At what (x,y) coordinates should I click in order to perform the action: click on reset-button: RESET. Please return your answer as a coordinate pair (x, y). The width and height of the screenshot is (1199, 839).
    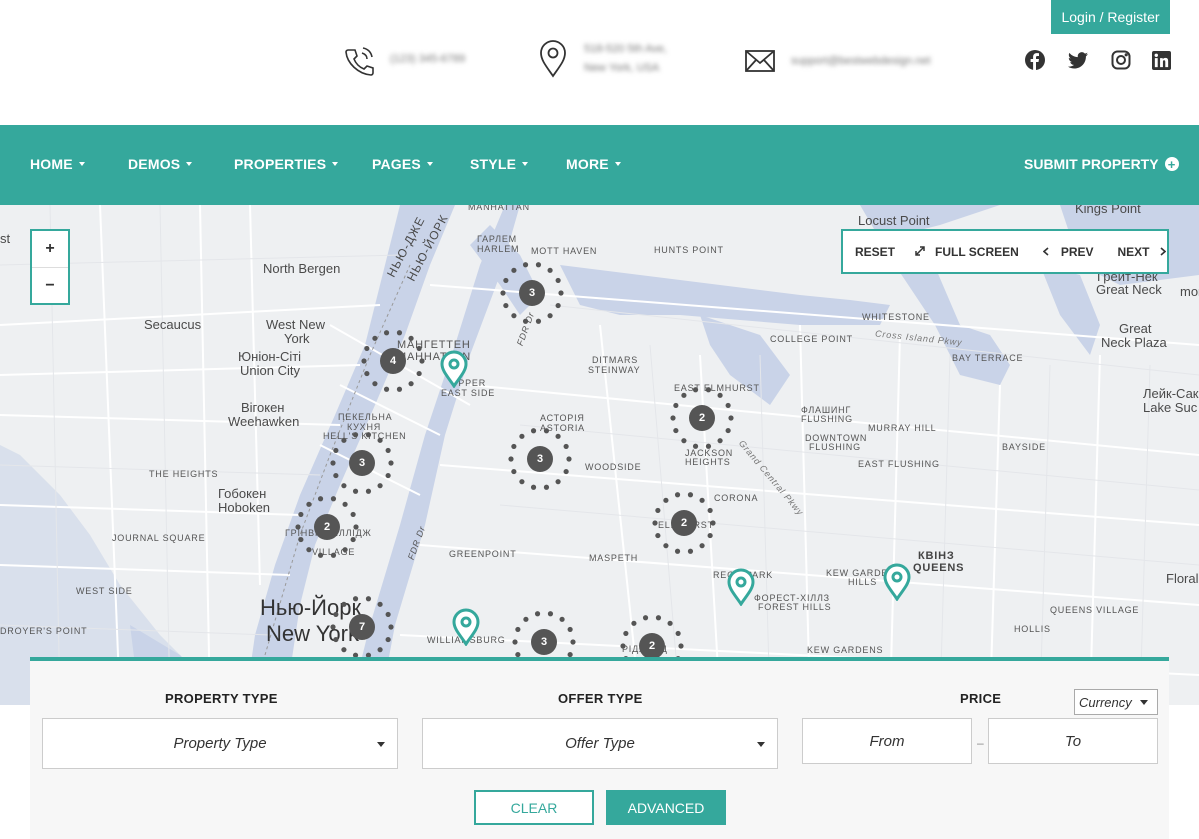
    Looking at the image, I should click on (875, 252).